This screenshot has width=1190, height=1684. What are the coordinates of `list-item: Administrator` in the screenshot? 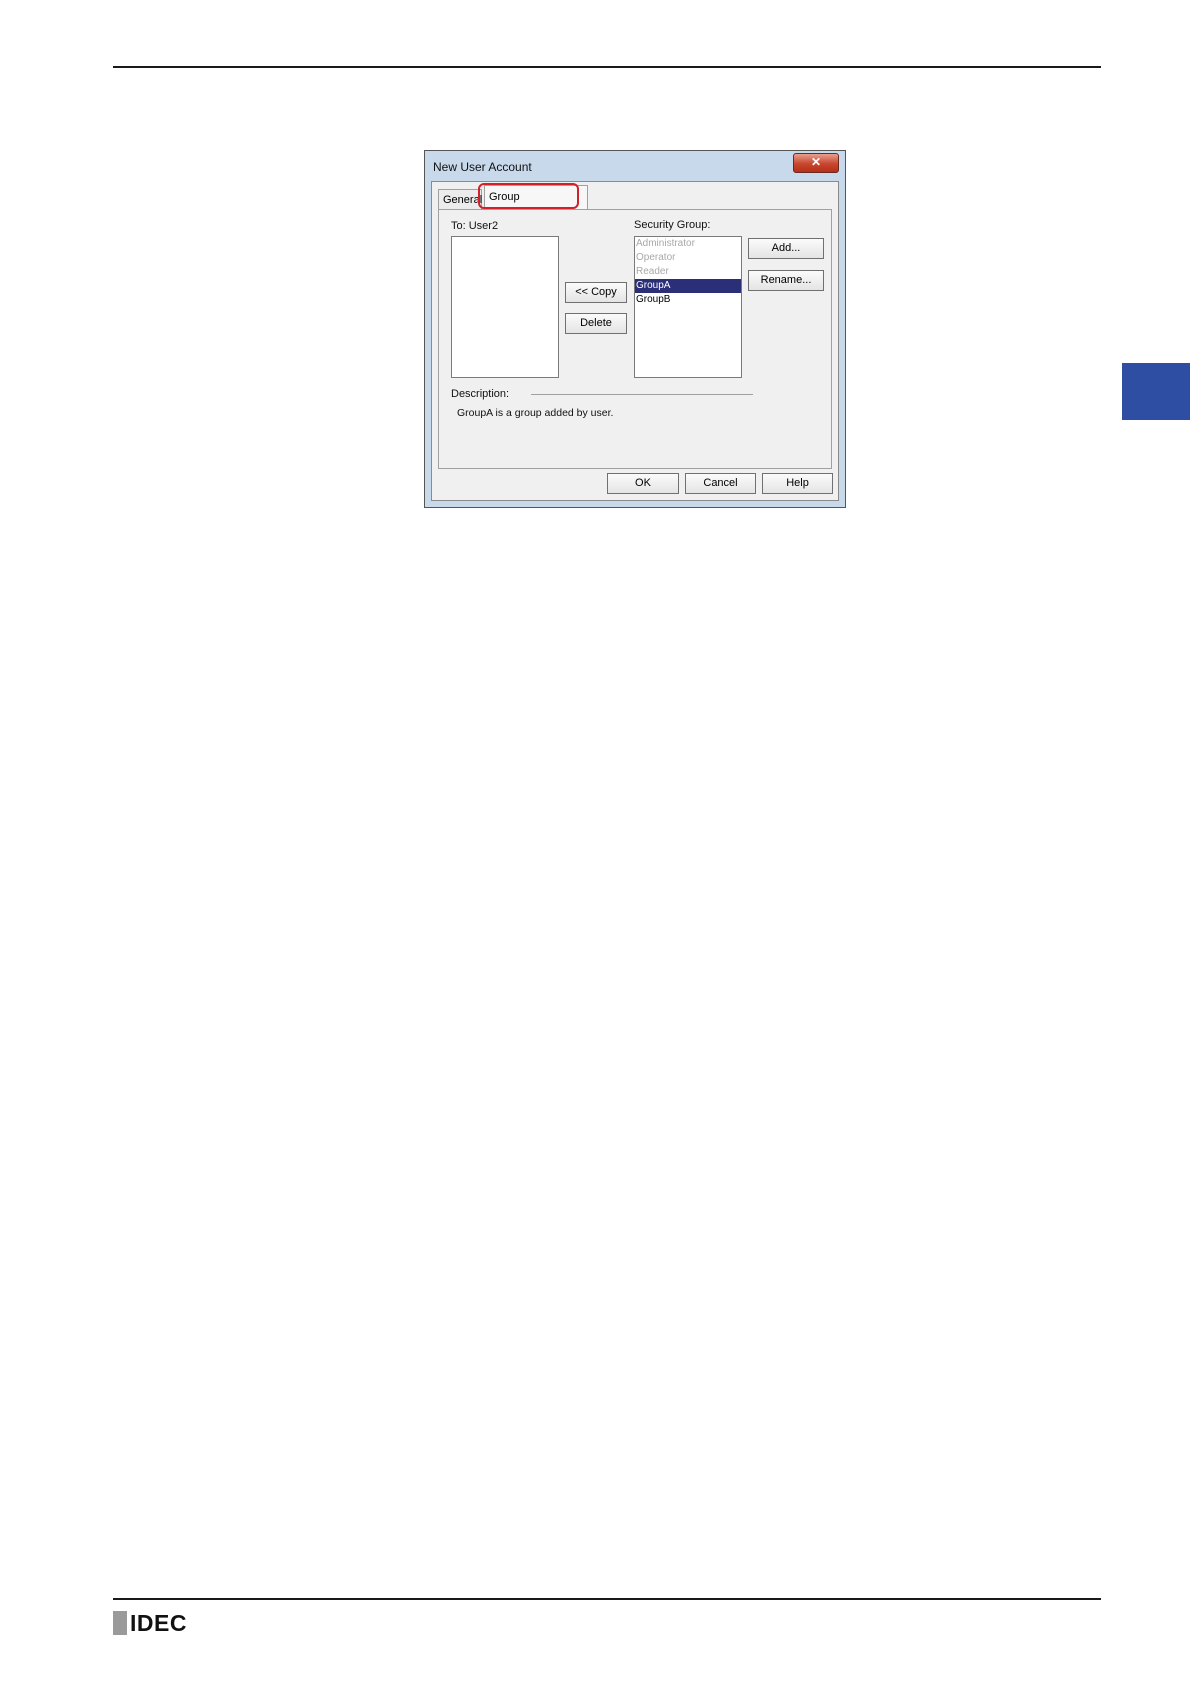 It's located at (665, 243).